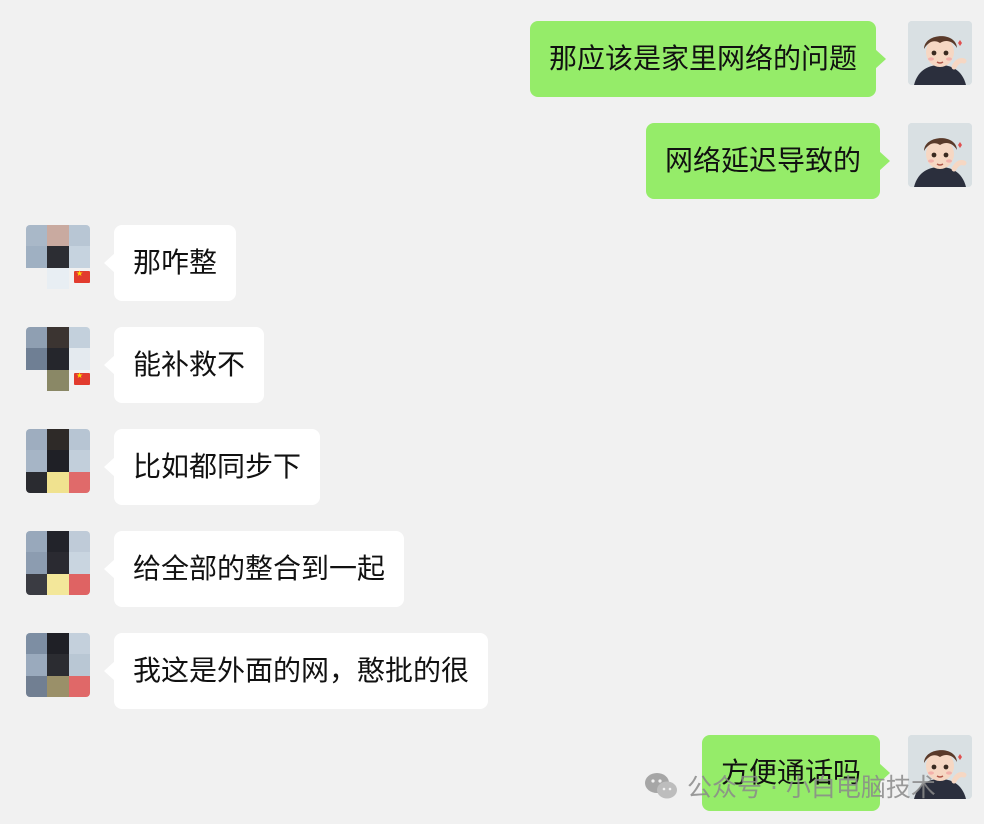 Image resolution: width=984 pixels, height=824 pixels. I want to click on message-bubble-outgoing: 网络延迟导致的, so click(768, 161).